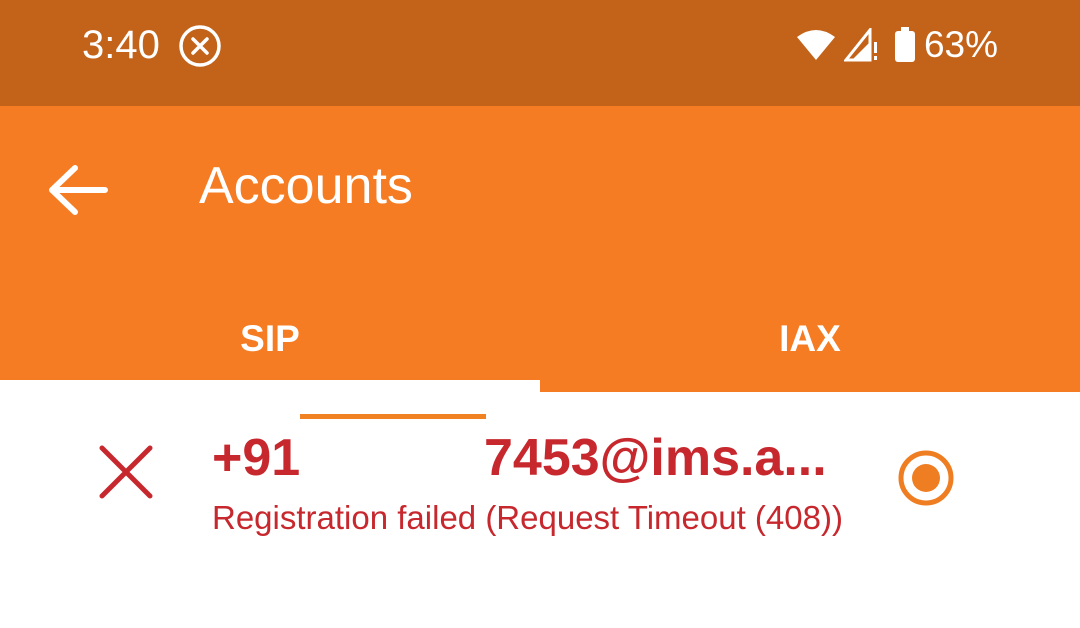 This screenshot has height=628, width=1080. I want to click on tab-iax-label: IAX, so click(810, 338).